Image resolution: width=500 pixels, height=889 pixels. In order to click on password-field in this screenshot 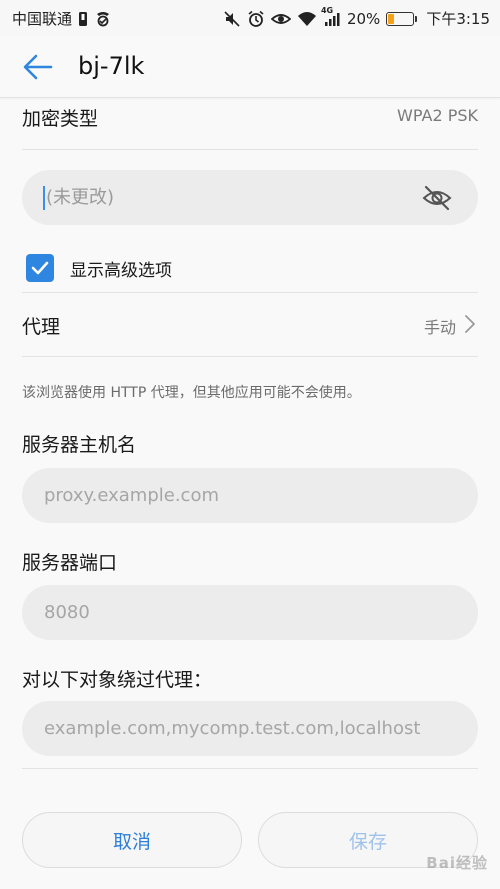, I will do `click(250, 197)`.